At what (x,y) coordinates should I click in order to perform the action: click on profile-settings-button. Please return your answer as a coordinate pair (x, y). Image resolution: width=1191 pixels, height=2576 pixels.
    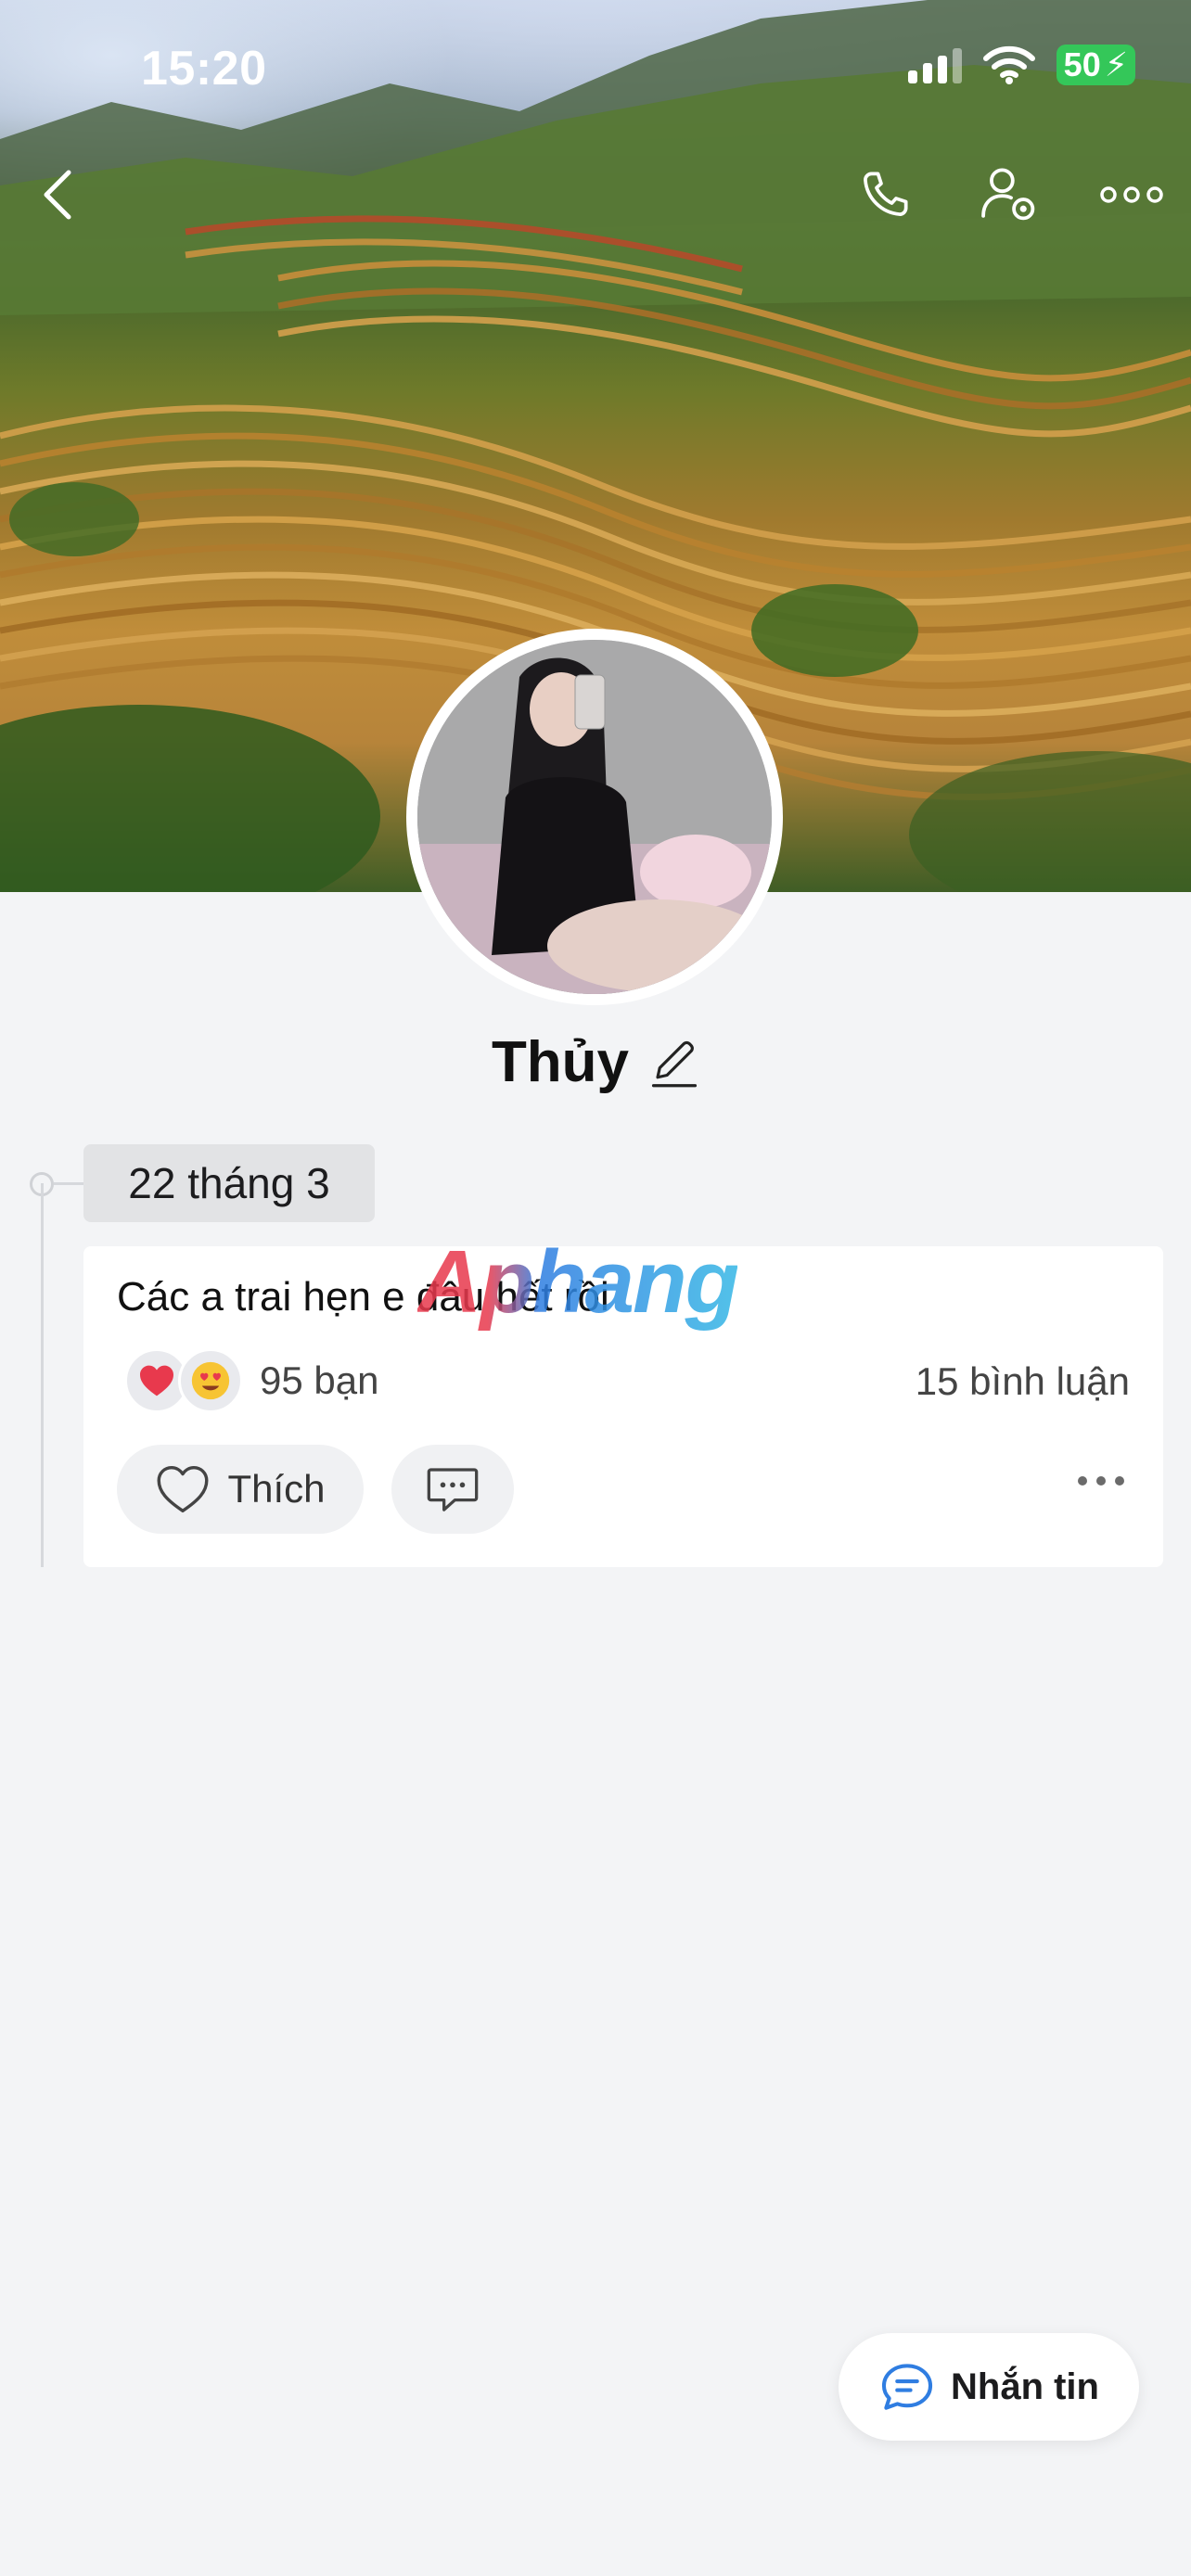
    Looking at the image, I should click on (1009, 195).